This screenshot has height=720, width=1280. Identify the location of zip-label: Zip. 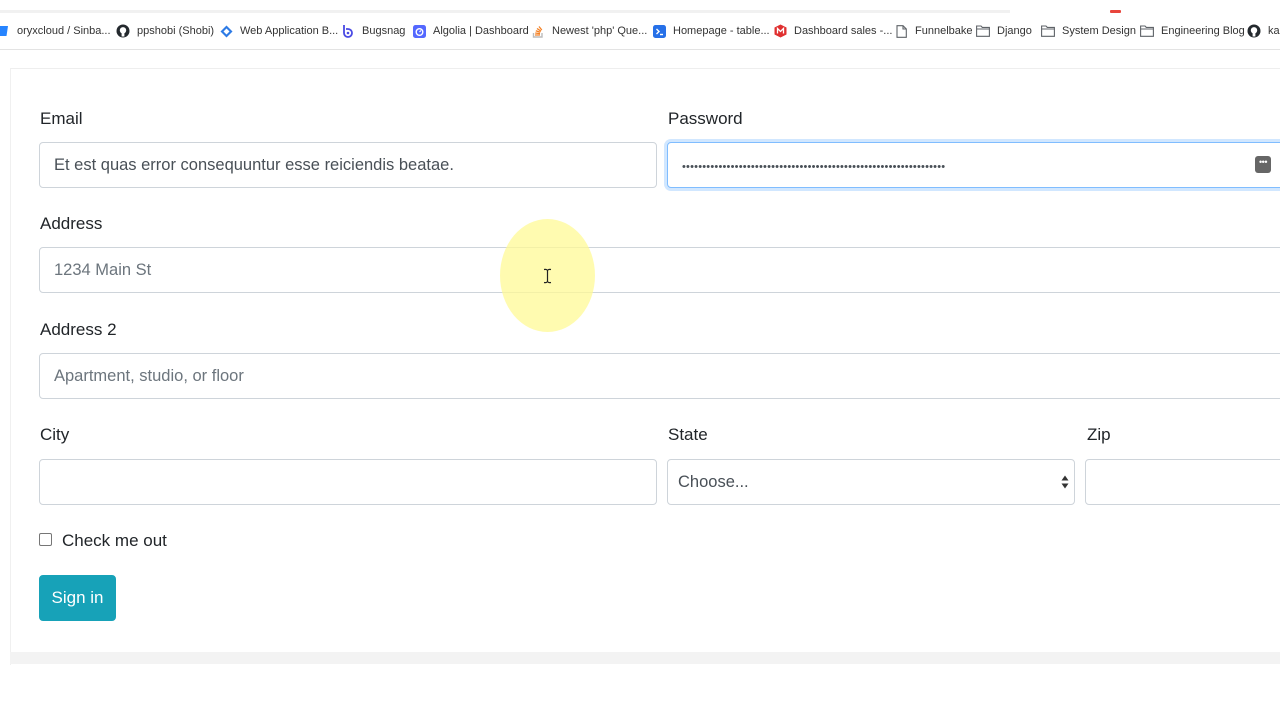
(1099, 434).